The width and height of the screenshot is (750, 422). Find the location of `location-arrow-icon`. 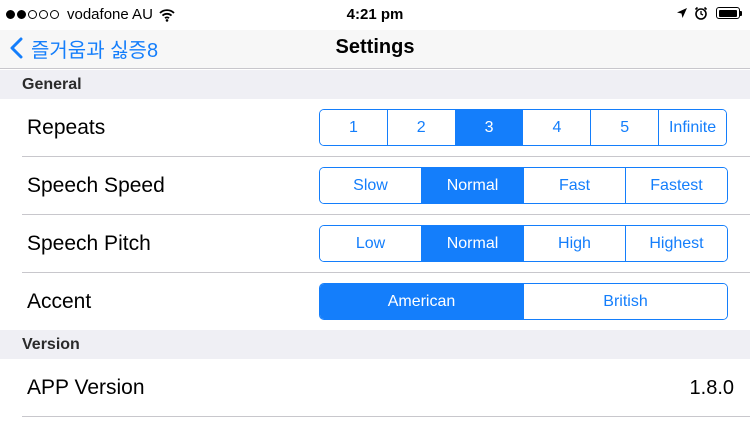

location-arrow-icon is located at coordinates (682, 13).